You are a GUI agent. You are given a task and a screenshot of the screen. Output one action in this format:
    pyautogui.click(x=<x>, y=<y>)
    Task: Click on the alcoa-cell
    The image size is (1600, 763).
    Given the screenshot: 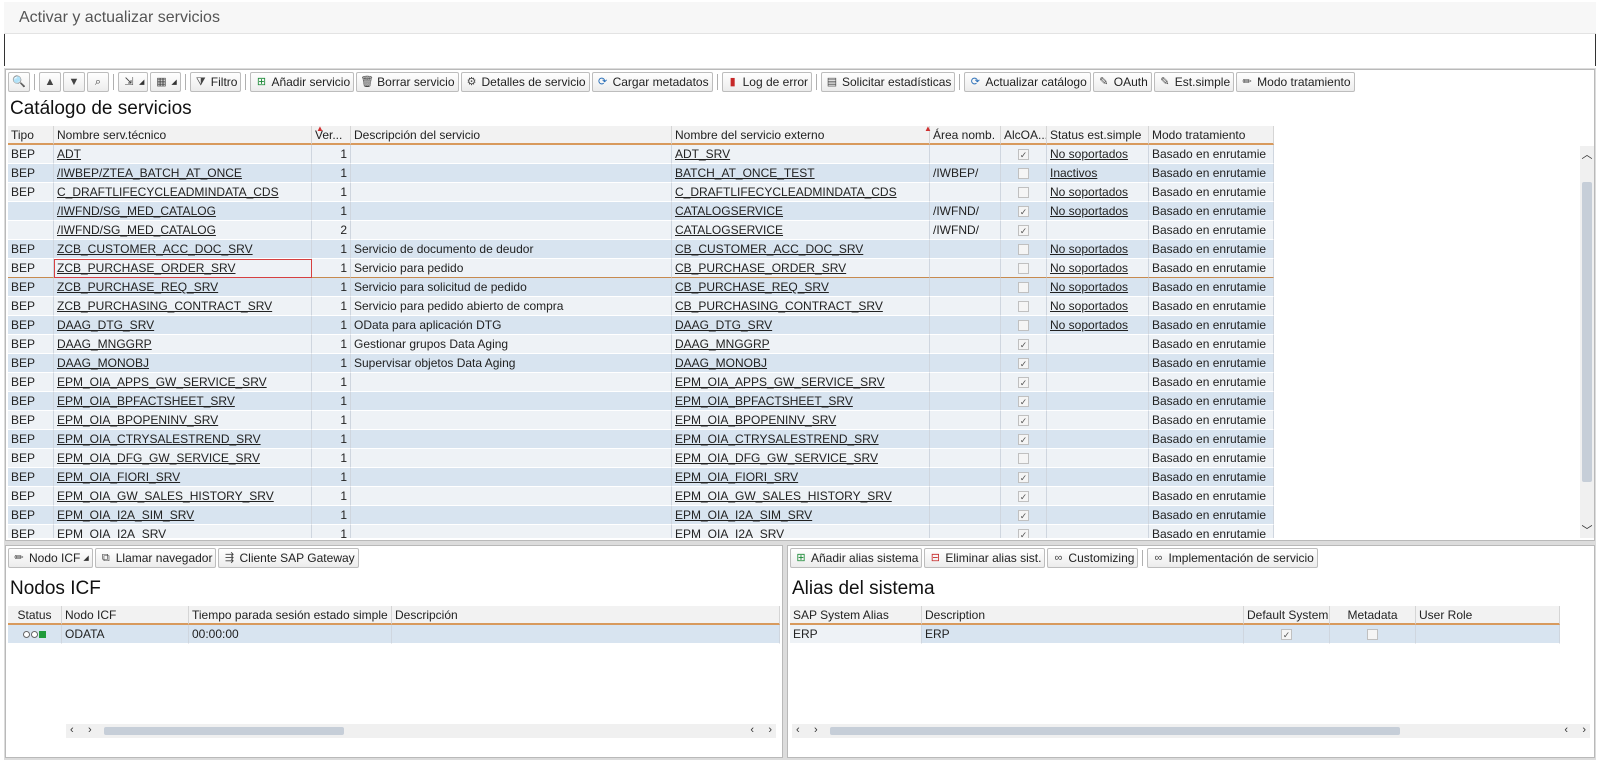 What is the action you would take?
    pyautogui.click(x=1024, y=192)
    